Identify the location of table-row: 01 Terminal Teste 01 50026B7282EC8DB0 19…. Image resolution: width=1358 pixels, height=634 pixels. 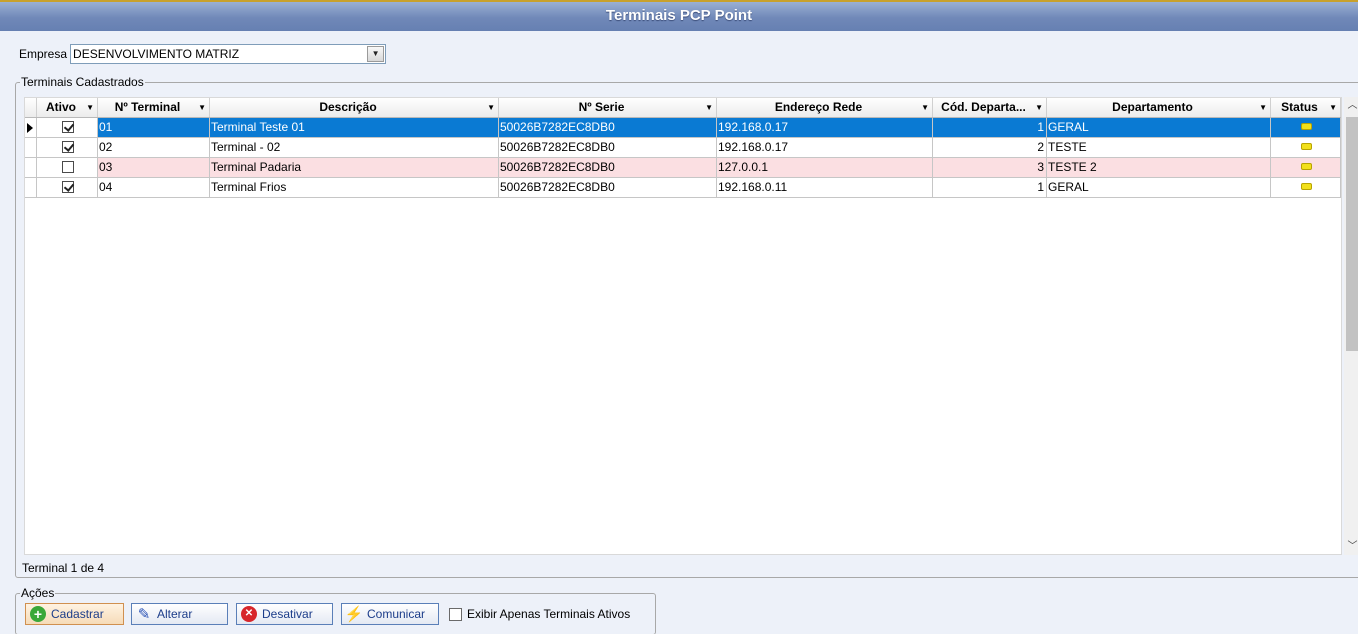
(683, 128).